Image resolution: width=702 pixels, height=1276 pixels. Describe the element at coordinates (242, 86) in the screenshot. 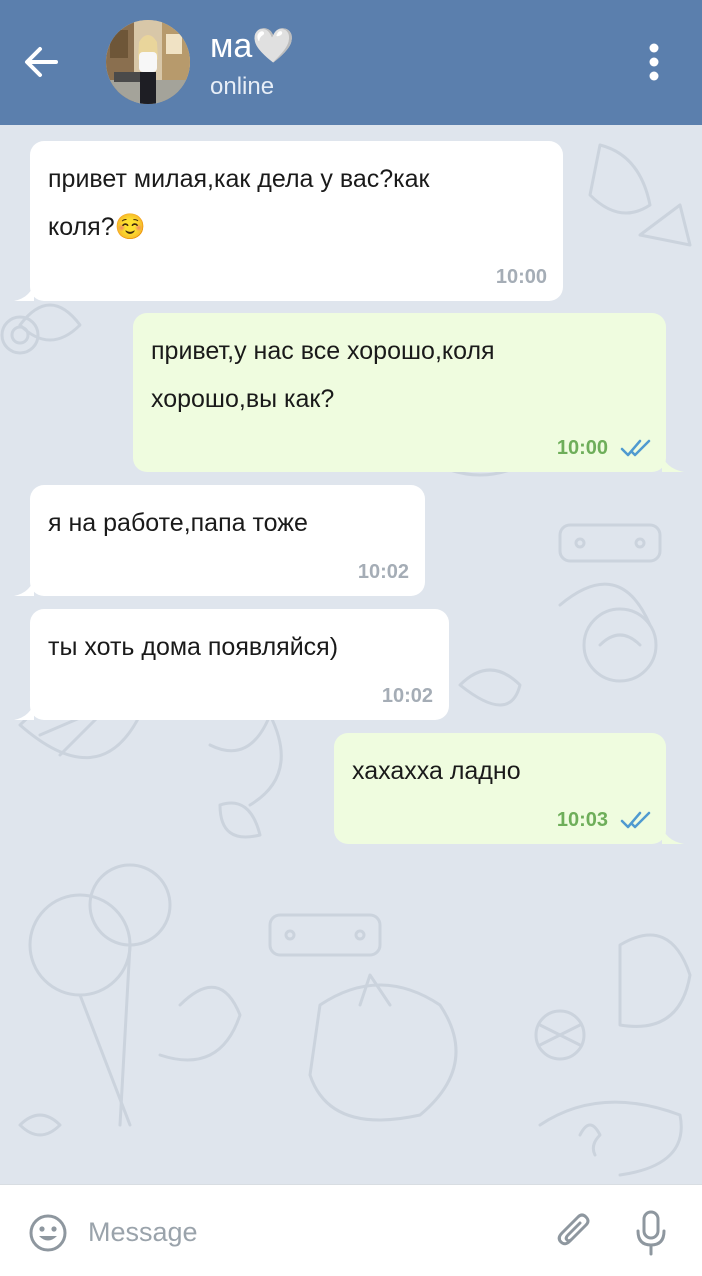

I see `contact-status: online` at that location.